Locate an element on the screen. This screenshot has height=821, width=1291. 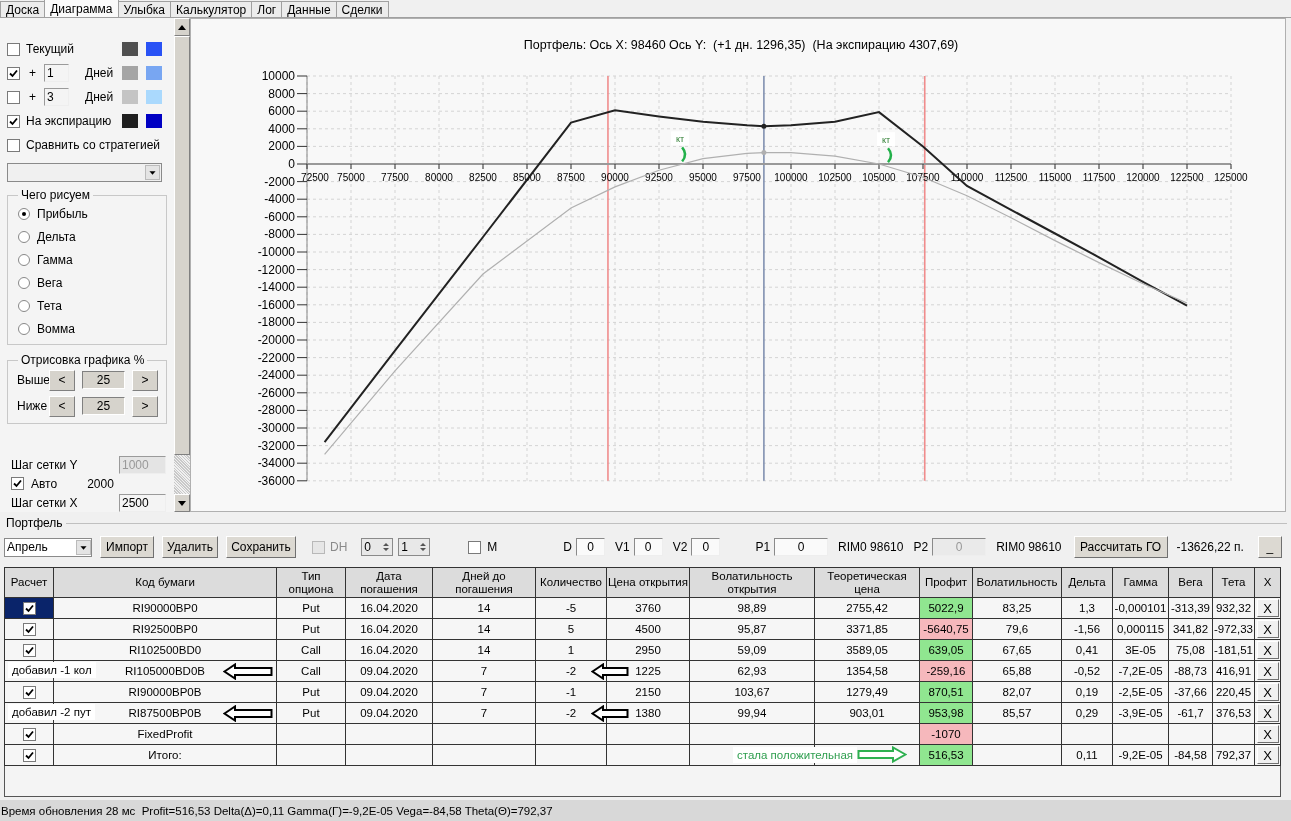
spin-field: 0 is located at coordinates (377, 547).